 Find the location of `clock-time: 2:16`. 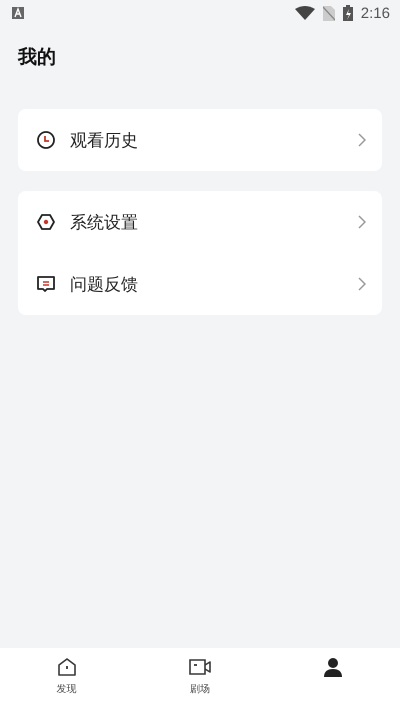

clock-time: 2:16 is located at coordinates (375, 13).